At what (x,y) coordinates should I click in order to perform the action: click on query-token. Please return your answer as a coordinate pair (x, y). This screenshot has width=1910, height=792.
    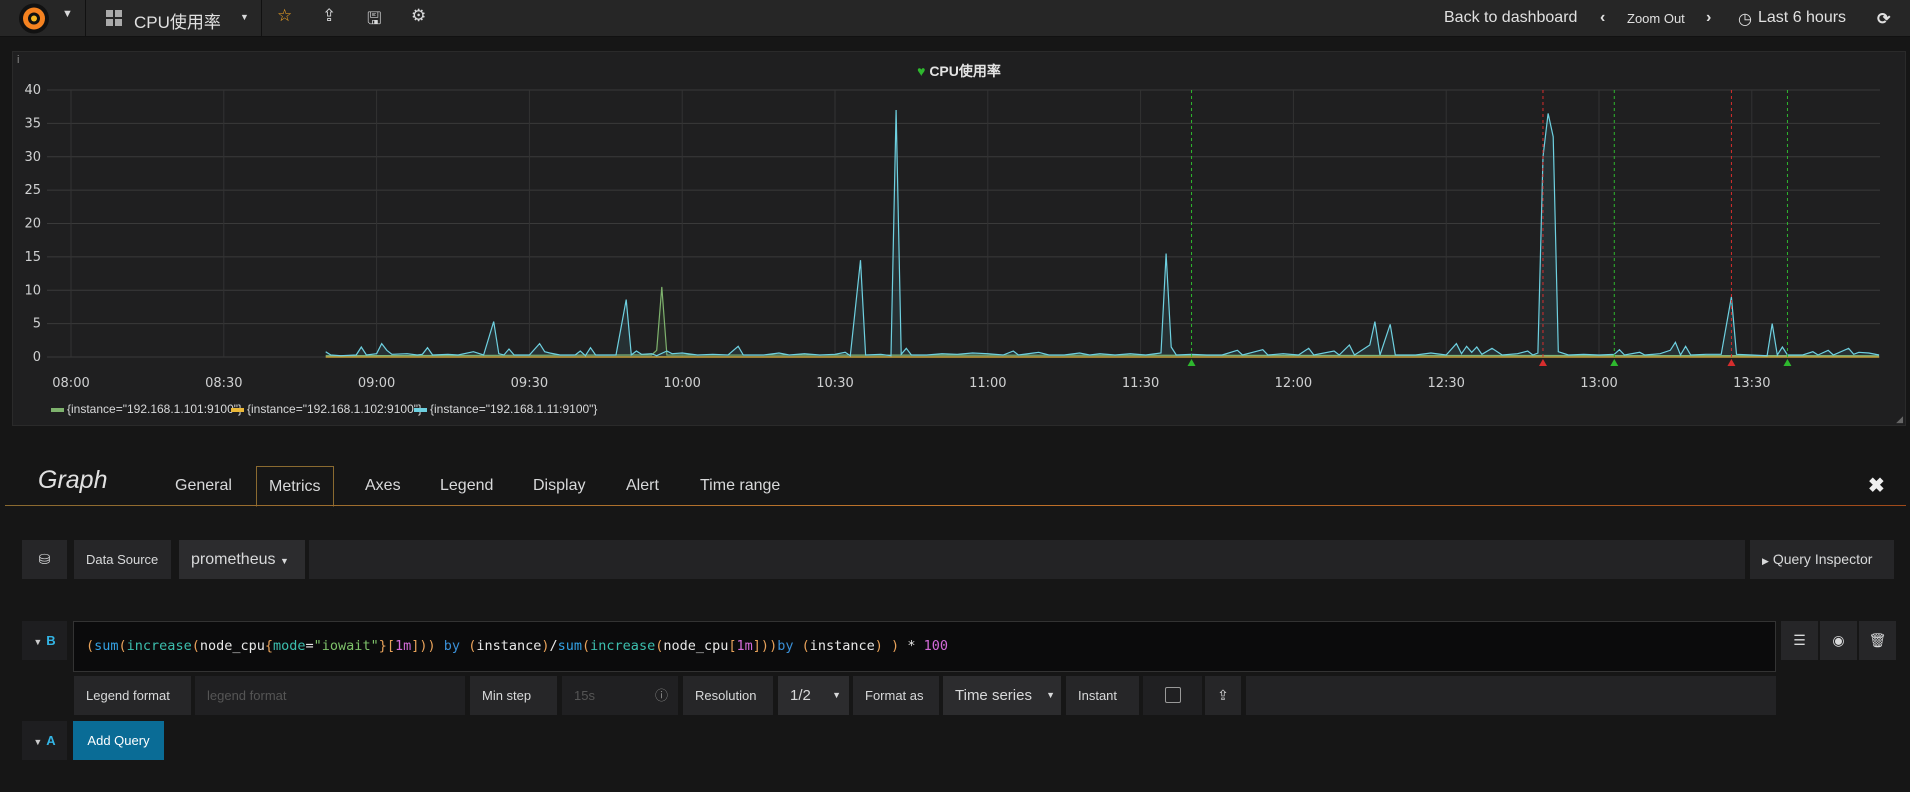
    Looking at the image, I should click on (887, 646).